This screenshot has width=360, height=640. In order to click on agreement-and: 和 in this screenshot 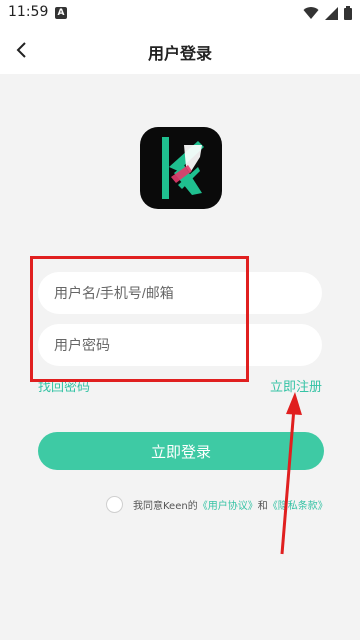, I will do `click(262, 506)`.